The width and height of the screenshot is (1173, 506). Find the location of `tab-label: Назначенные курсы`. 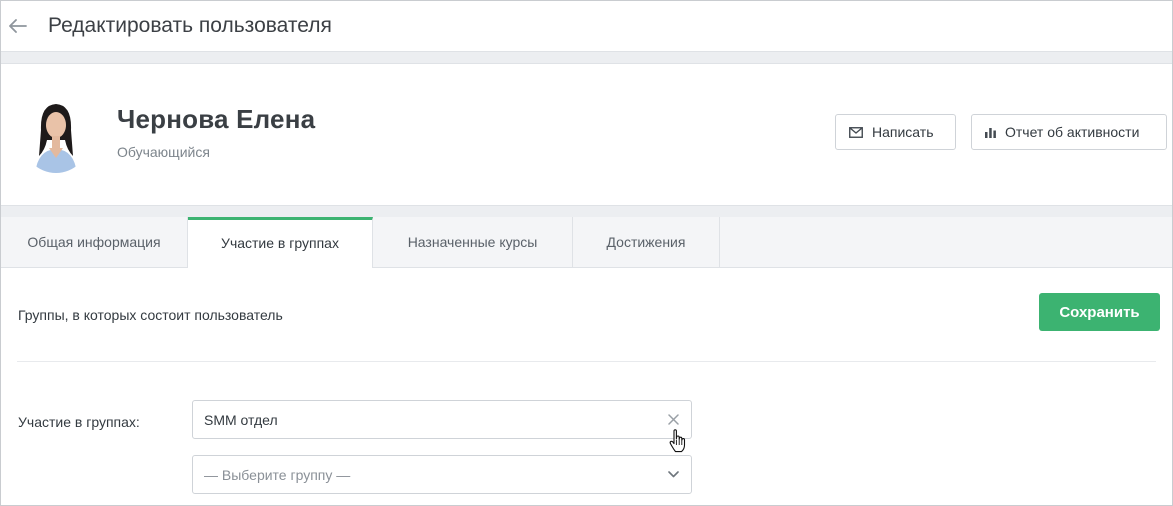

tab-label: Назначенные курсы is located at coordinates (472, 242).